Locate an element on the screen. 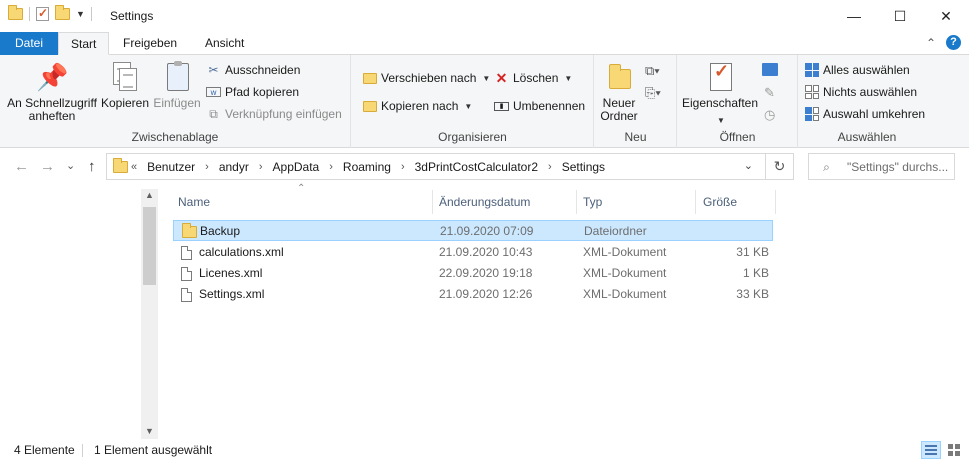 Image resolution: width=969 pixels, height=462 pixels. pin-icon: 📌 is located at coordinates (52, 77).